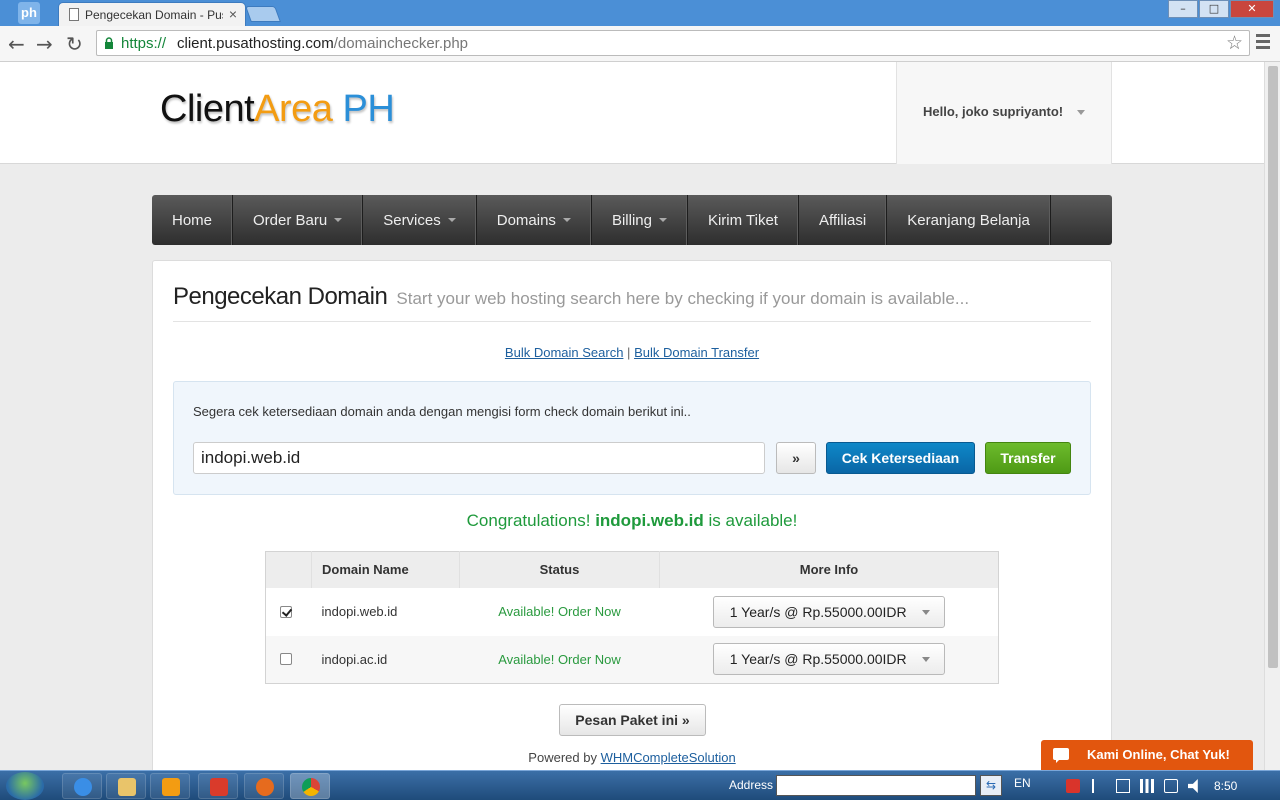  I want to click on logo-client: Client, so click(207, 109).